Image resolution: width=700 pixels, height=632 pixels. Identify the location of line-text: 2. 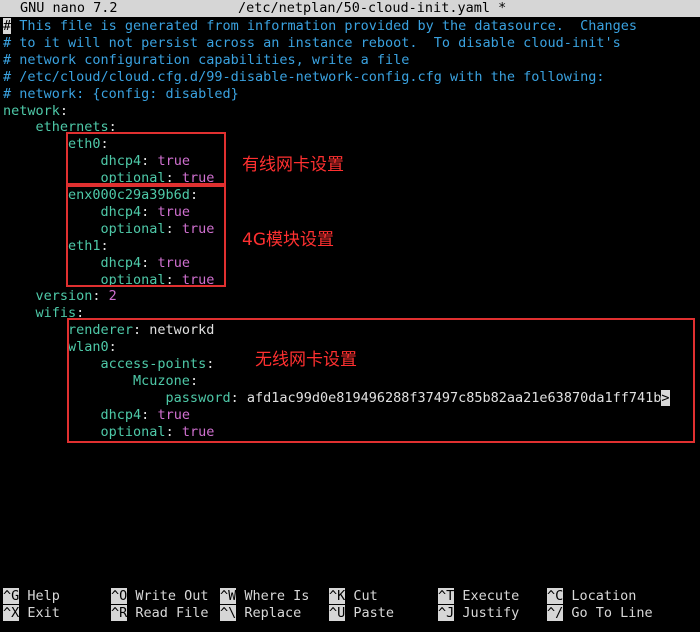
(112, 296).